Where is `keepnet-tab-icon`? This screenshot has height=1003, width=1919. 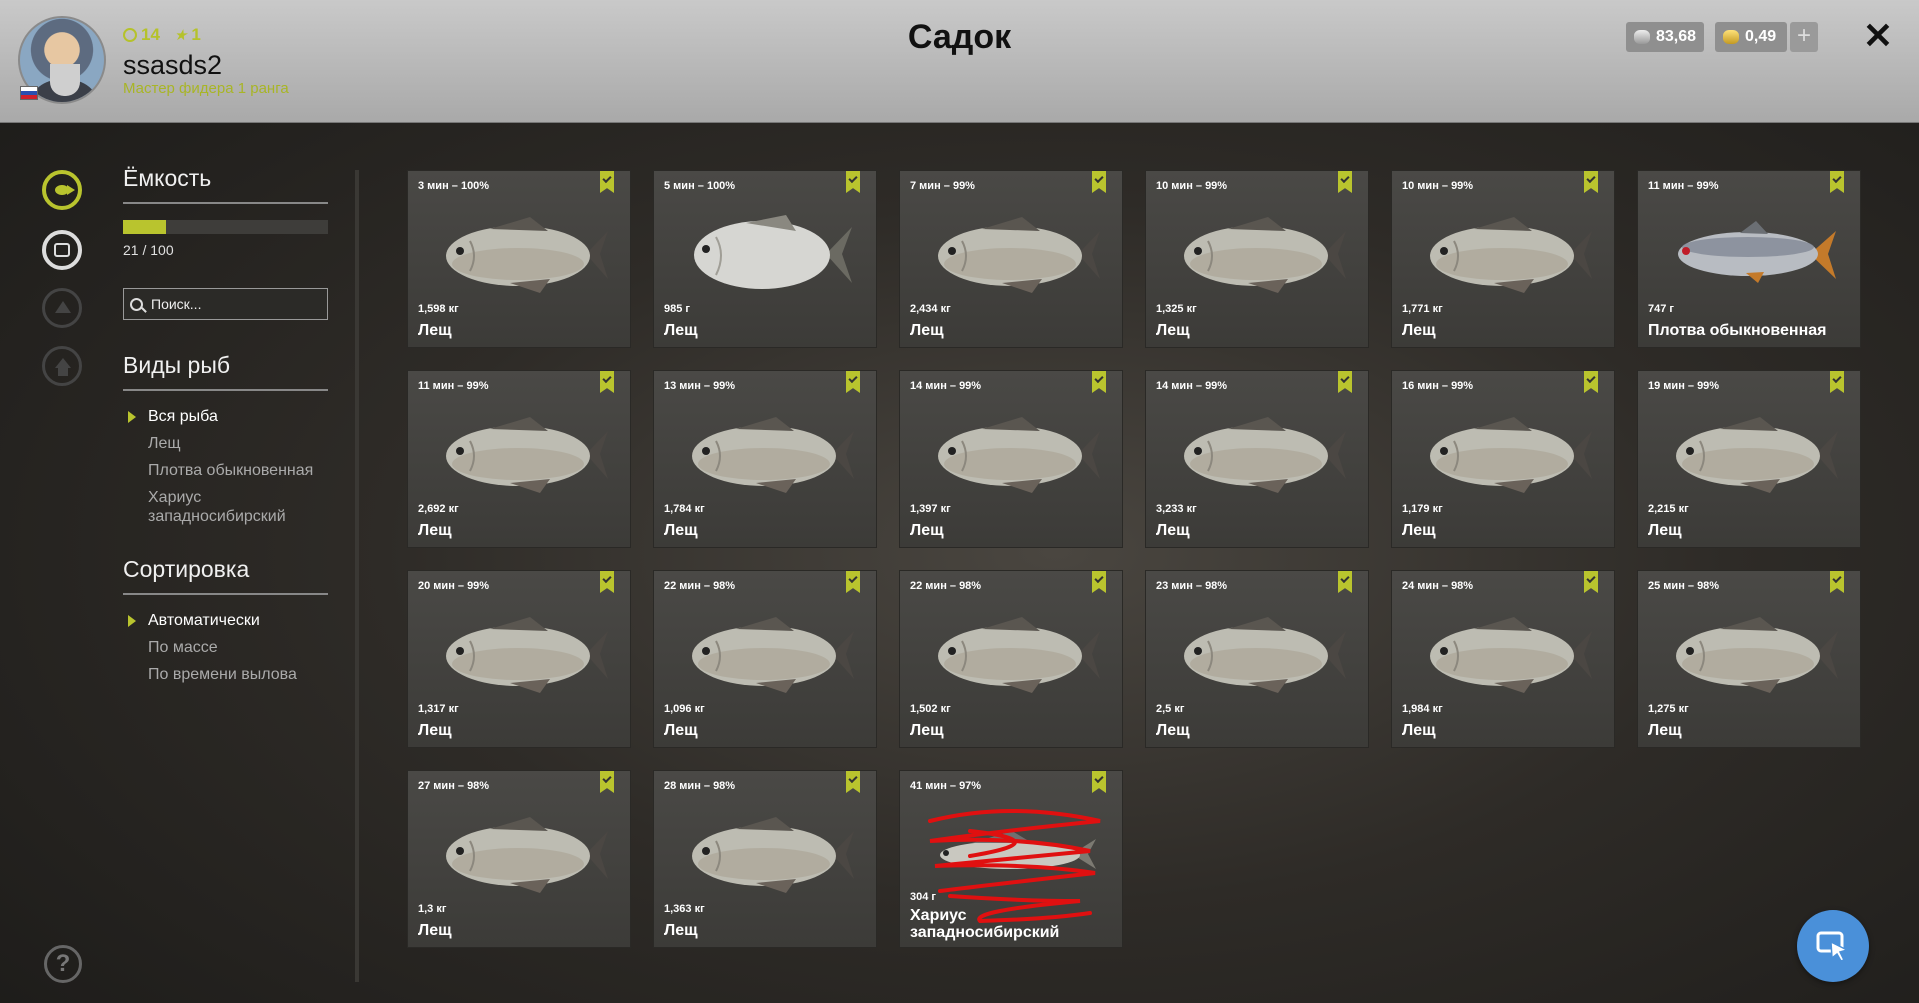 keepnet-tab-icon is located at coordinates (62, 250).